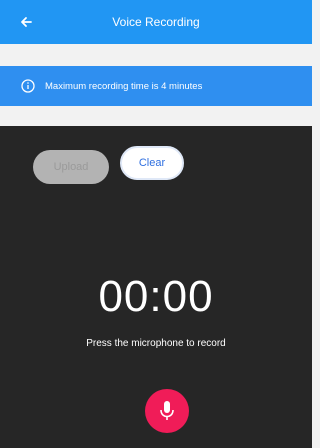 The width and height of the screenshot is (320, 448). Describe the element at coordinates (156, 55) in the screenshot. I see `spacer-top` at that location.